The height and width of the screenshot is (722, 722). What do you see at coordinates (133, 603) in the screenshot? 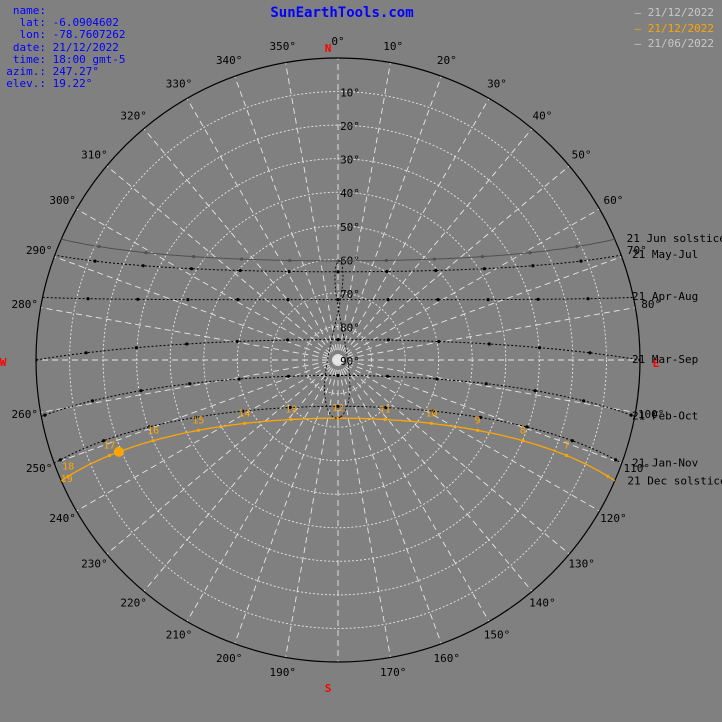
I see `azimuth-tick-label: 220°` at bounding box center [133, 603].